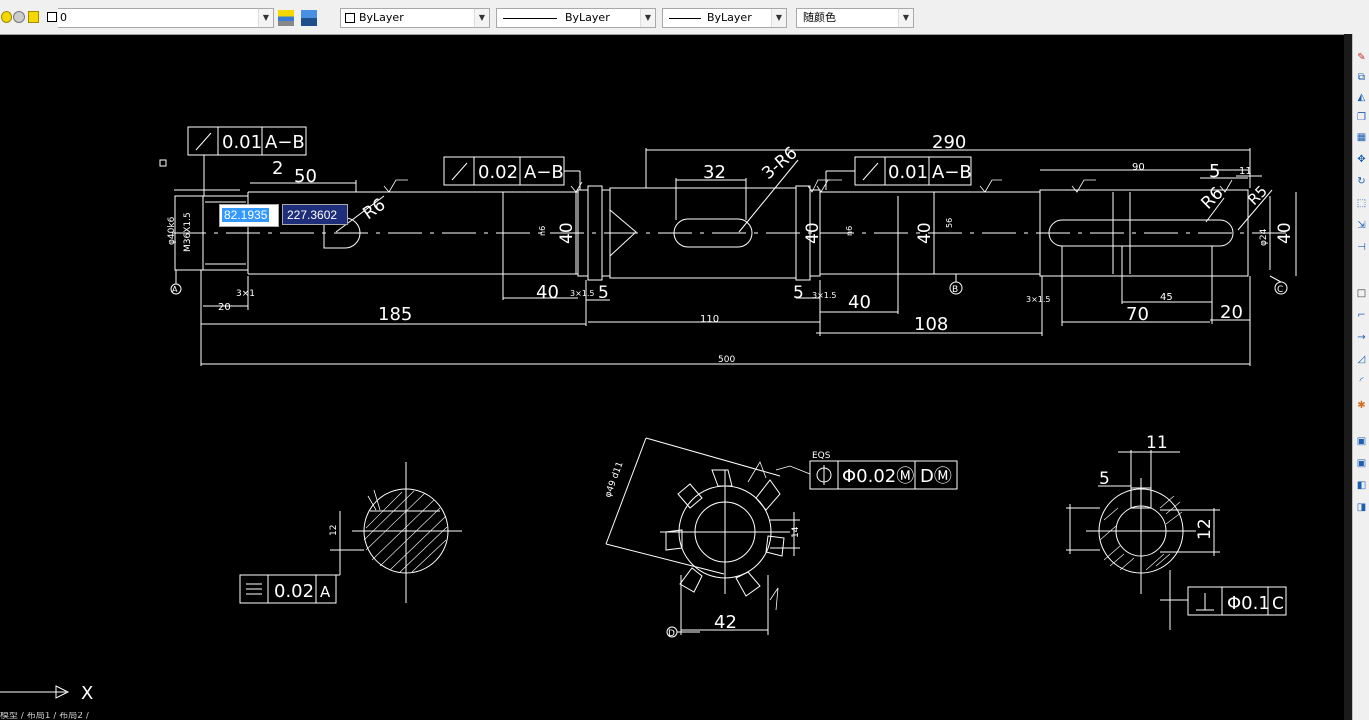 This screenshot has width=1369, height=720. Describe the element at coordinates (547, 292) in the screenshot. I see `dim-40d: 40` at that location.